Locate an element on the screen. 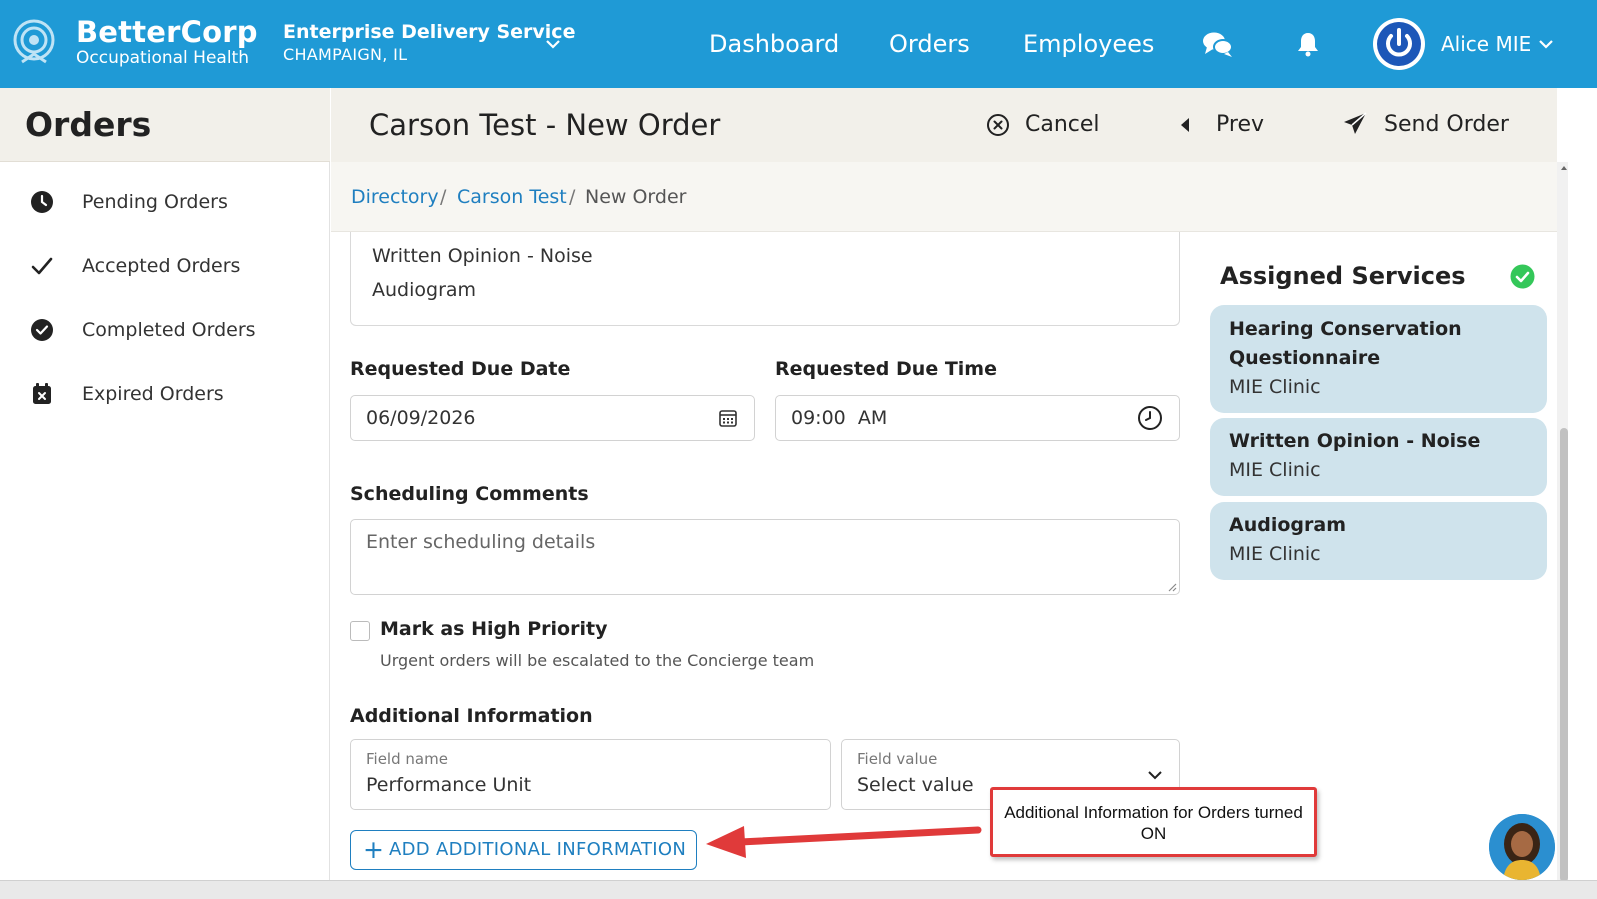 This screenshot has width=1597, height=899. breadcrumb-carson-test: Carson Test is located at coordinates (512, 197).